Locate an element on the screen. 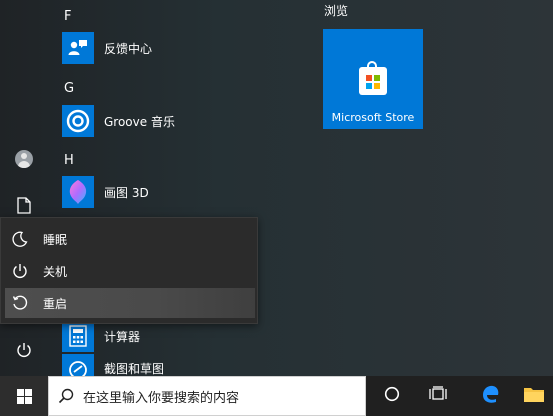 This screenshot has height=416, width=553. windows-logo-icon is located at coordinates (24, 396).